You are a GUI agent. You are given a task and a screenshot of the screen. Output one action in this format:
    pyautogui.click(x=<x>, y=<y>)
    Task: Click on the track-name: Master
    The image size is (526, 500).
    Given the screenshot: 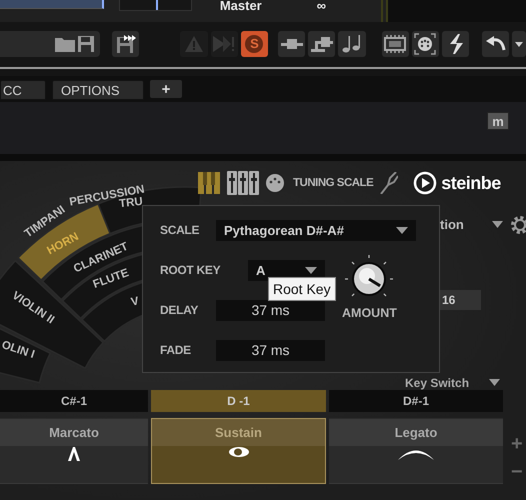 What is the action you would take?
    pyautogui.click(x=241, y=6)
    